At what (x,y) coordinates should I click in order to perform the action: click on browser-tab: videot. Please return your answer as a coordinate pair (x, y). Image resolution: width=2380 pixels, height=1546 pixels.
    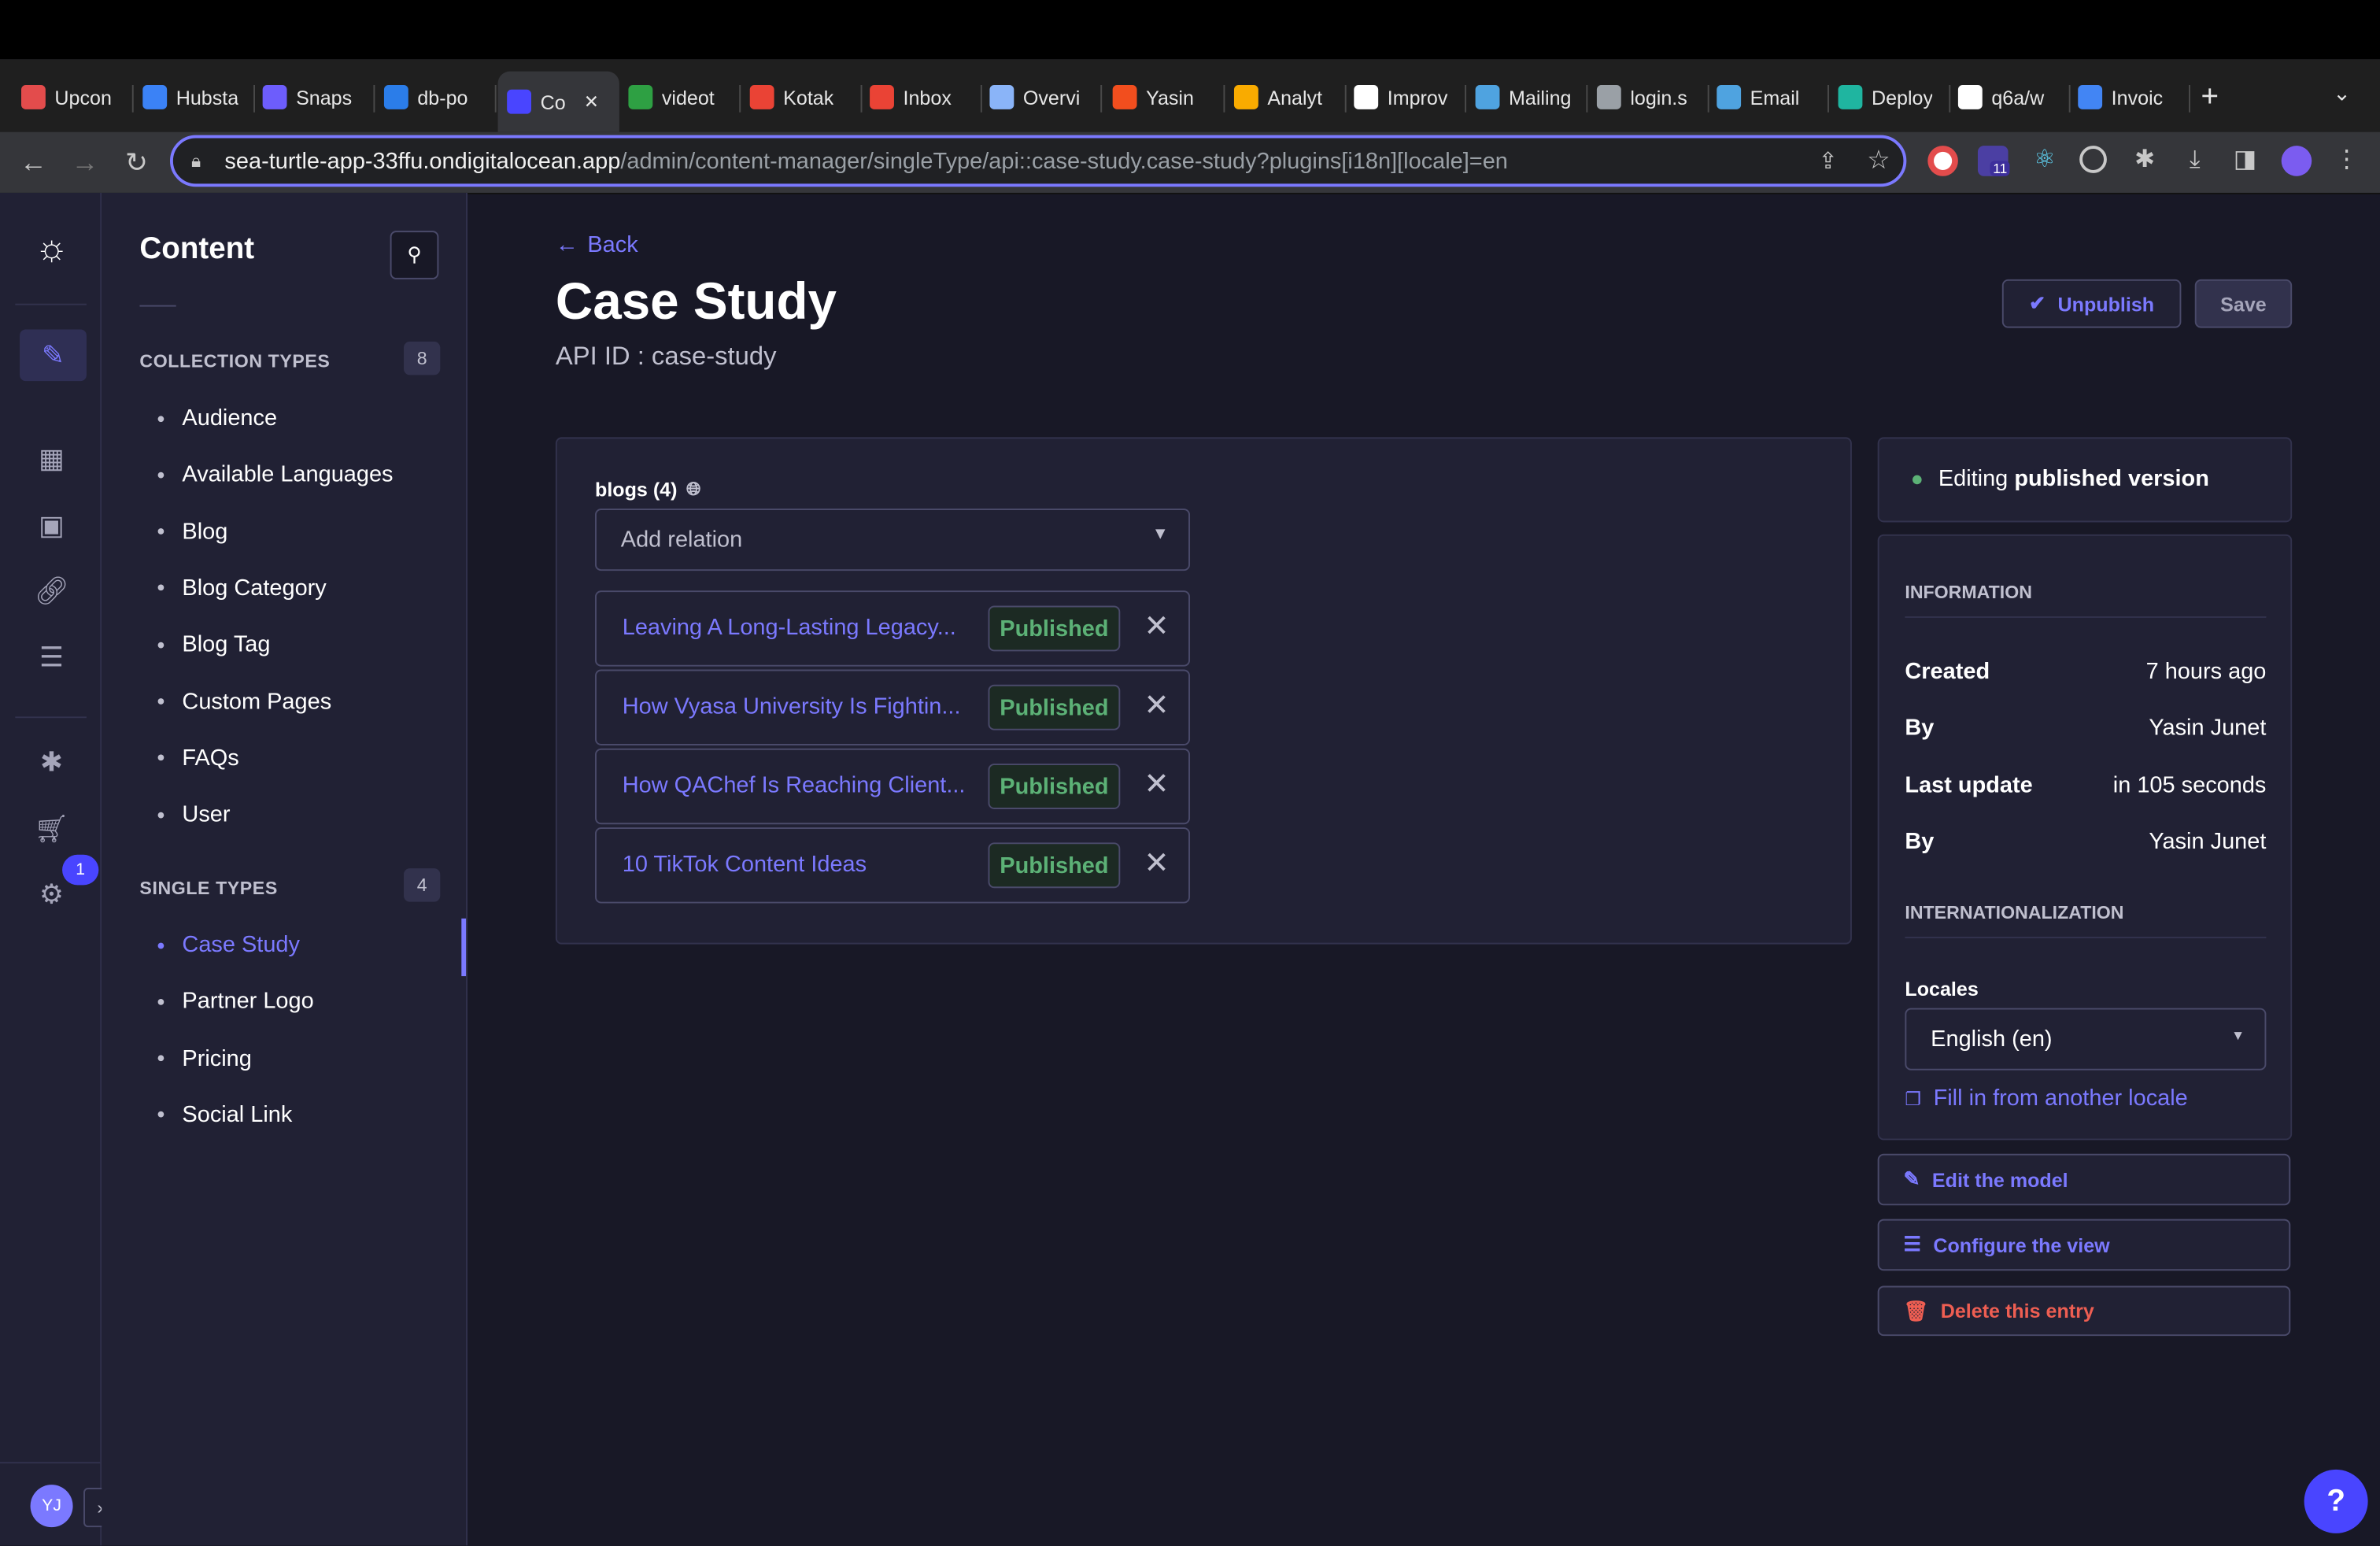
    Looking at the image, I should click on (680, 98).